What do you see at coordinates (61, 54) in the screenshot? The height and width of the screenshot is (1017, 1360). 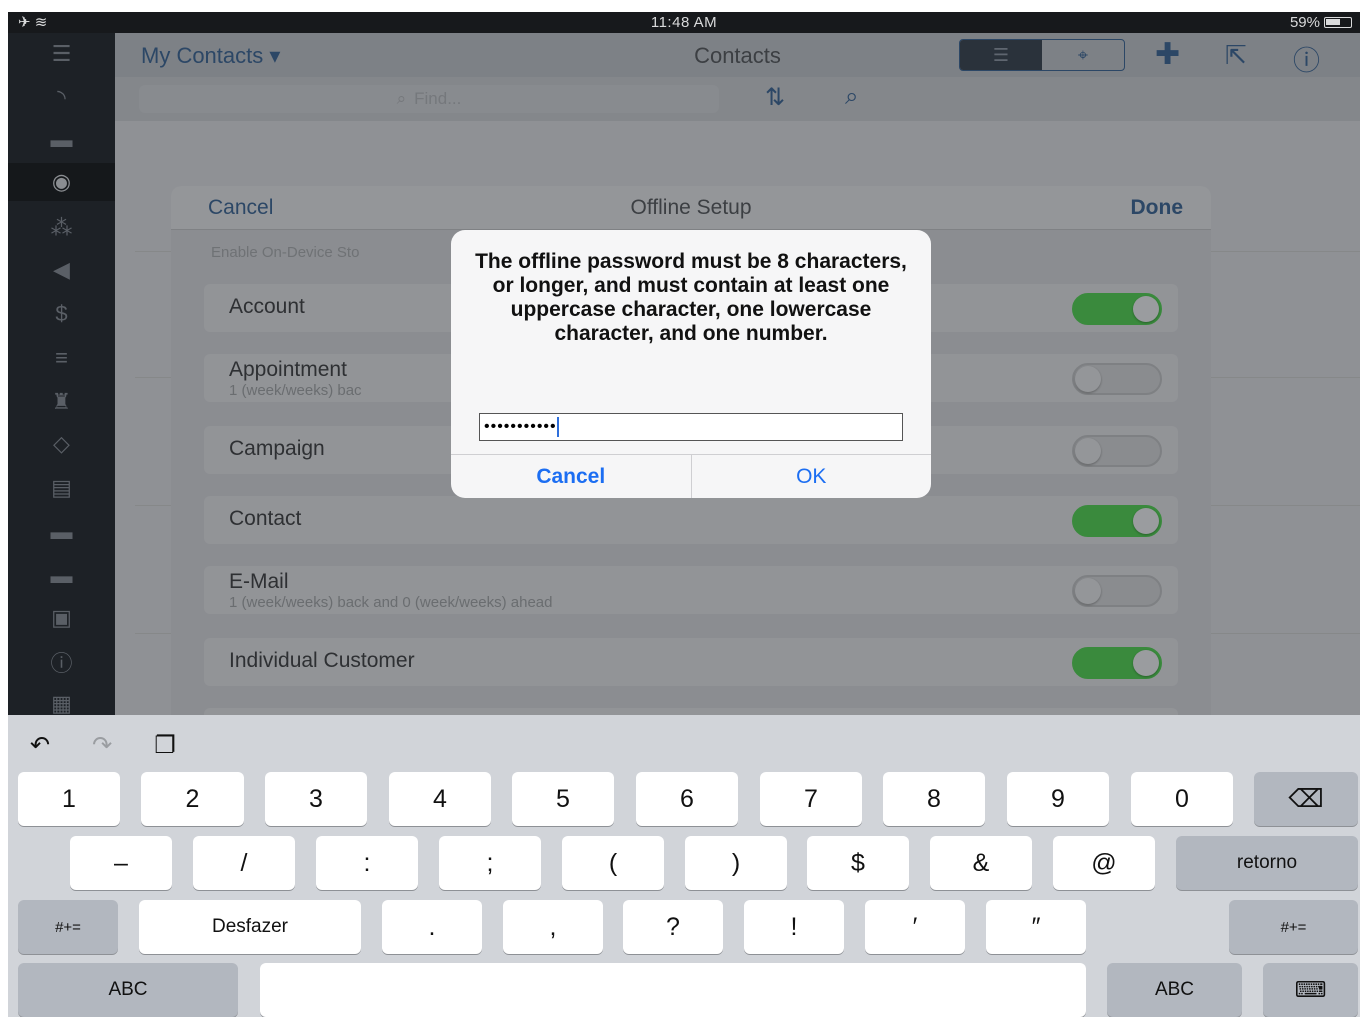 I see `menu-icon: ☰` at bounding box center [61, 54].